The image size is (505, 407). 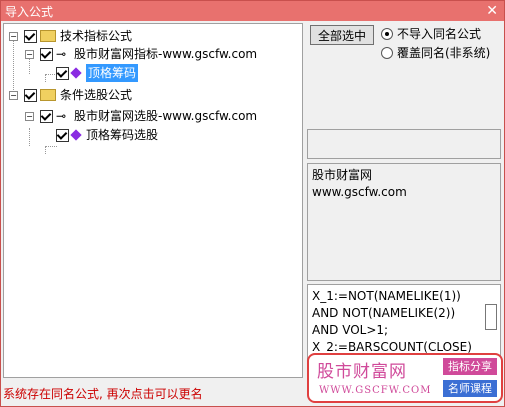 I want to click on radio-dot, so click(x=387, y=53).